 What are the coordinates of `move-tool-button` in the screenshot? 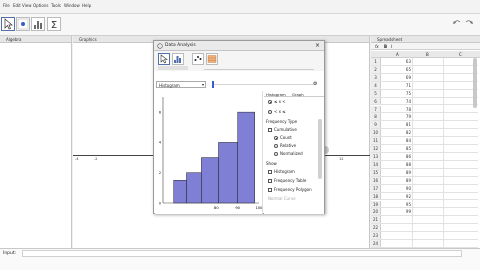 It's located at (8, 24).